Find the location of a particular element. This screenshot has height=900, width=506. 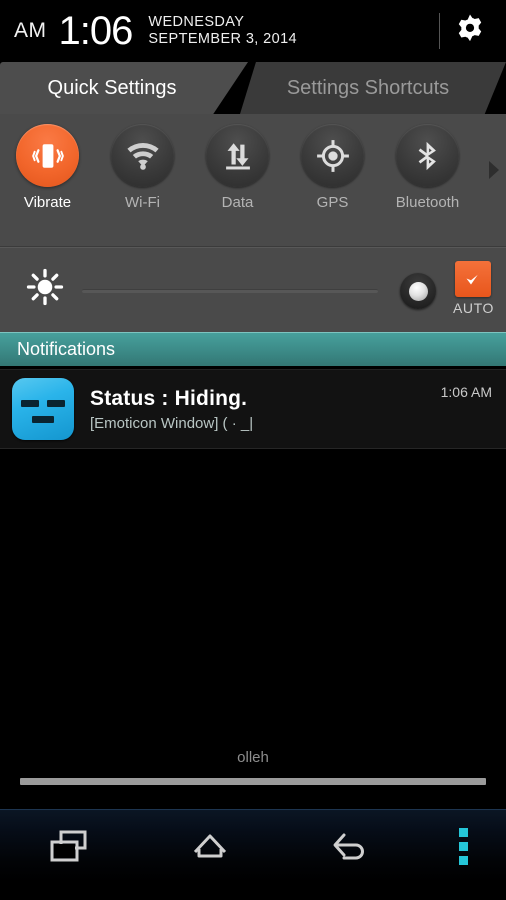

brightness-sun-icon is located at coordinates (45, 287).